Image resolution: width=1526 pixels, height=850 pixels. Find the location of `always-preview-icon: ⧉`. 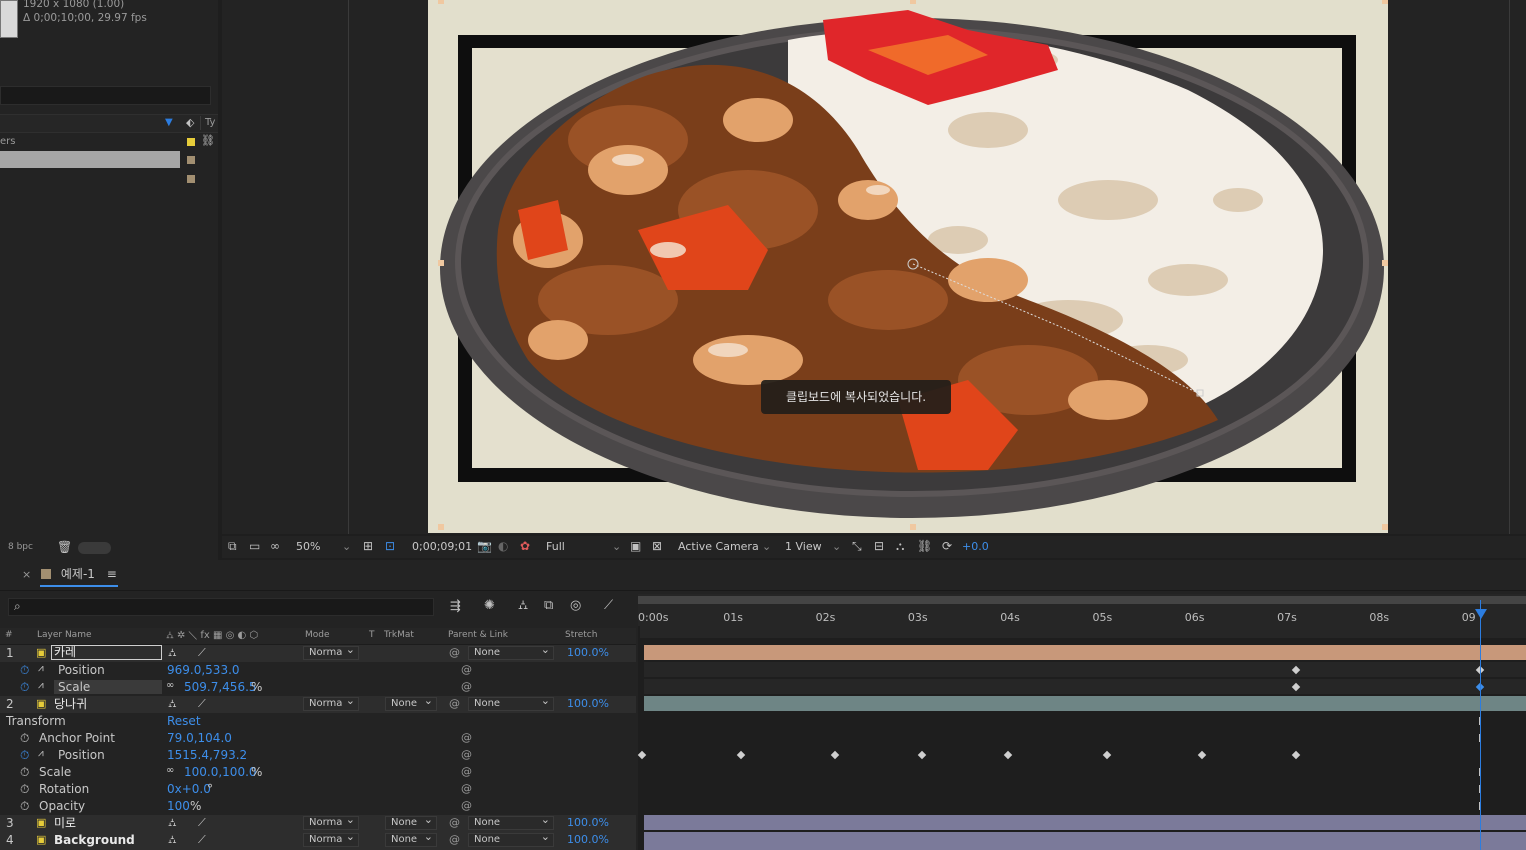

always-preview-icon: ⧉ is located at coordinates (234, 546).